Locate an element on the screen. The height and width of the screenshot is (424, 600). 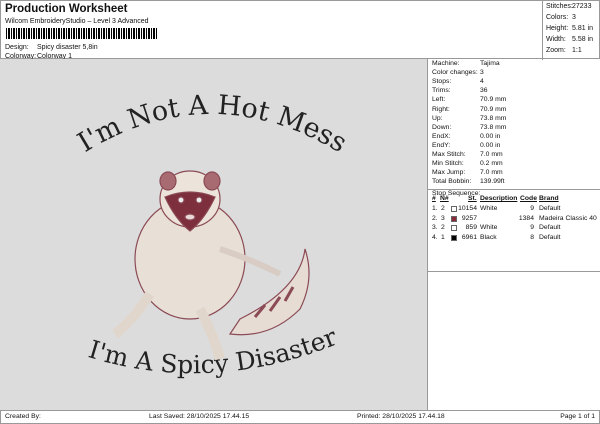
machine-info-row: Trims: 36 is located at coordinates (514, 90).